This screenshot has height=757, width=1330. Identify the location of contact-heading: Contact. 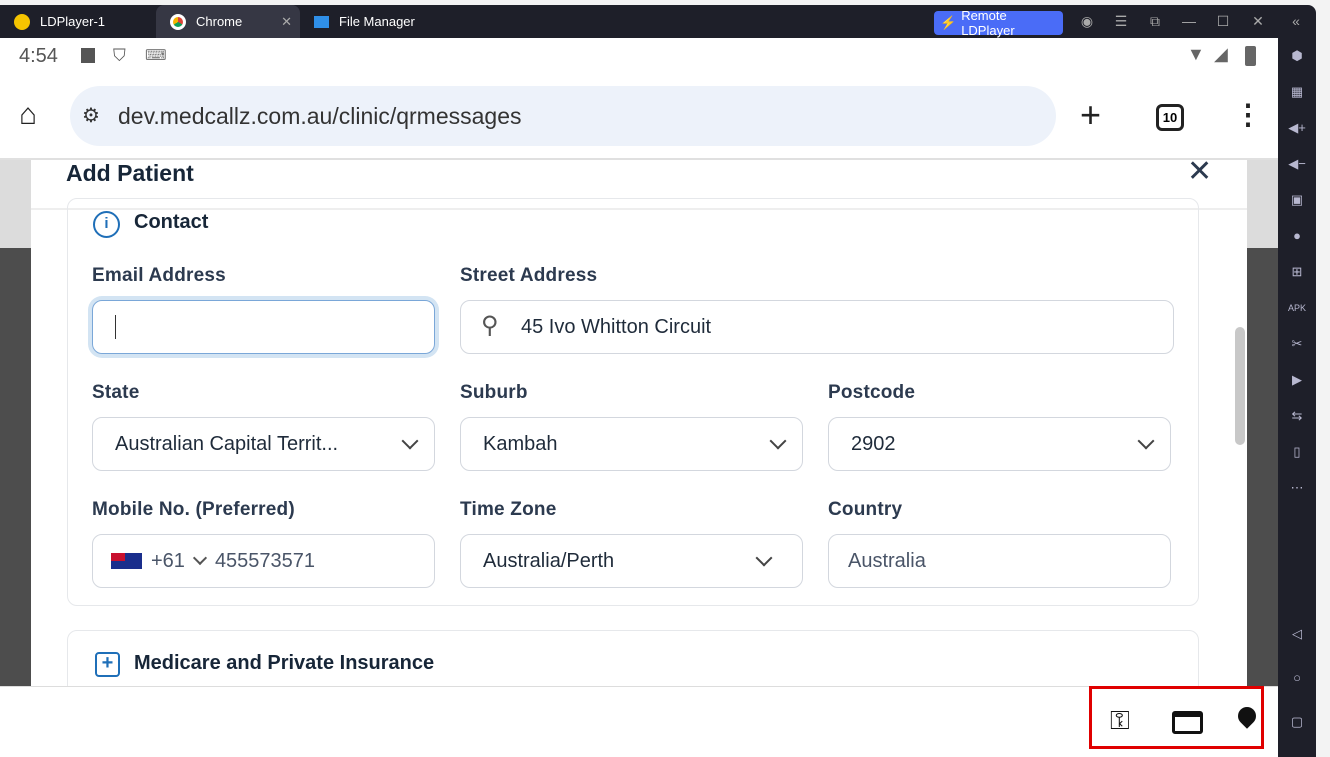
(171, 222).